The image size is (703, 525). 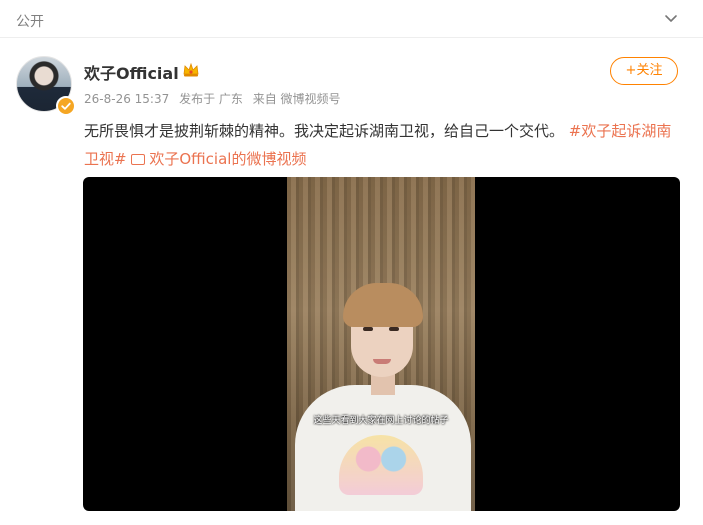 What do you see at coordinates (191, 70) in the screenshot?
I see `crown-icon` at bounding box center [191, 70].